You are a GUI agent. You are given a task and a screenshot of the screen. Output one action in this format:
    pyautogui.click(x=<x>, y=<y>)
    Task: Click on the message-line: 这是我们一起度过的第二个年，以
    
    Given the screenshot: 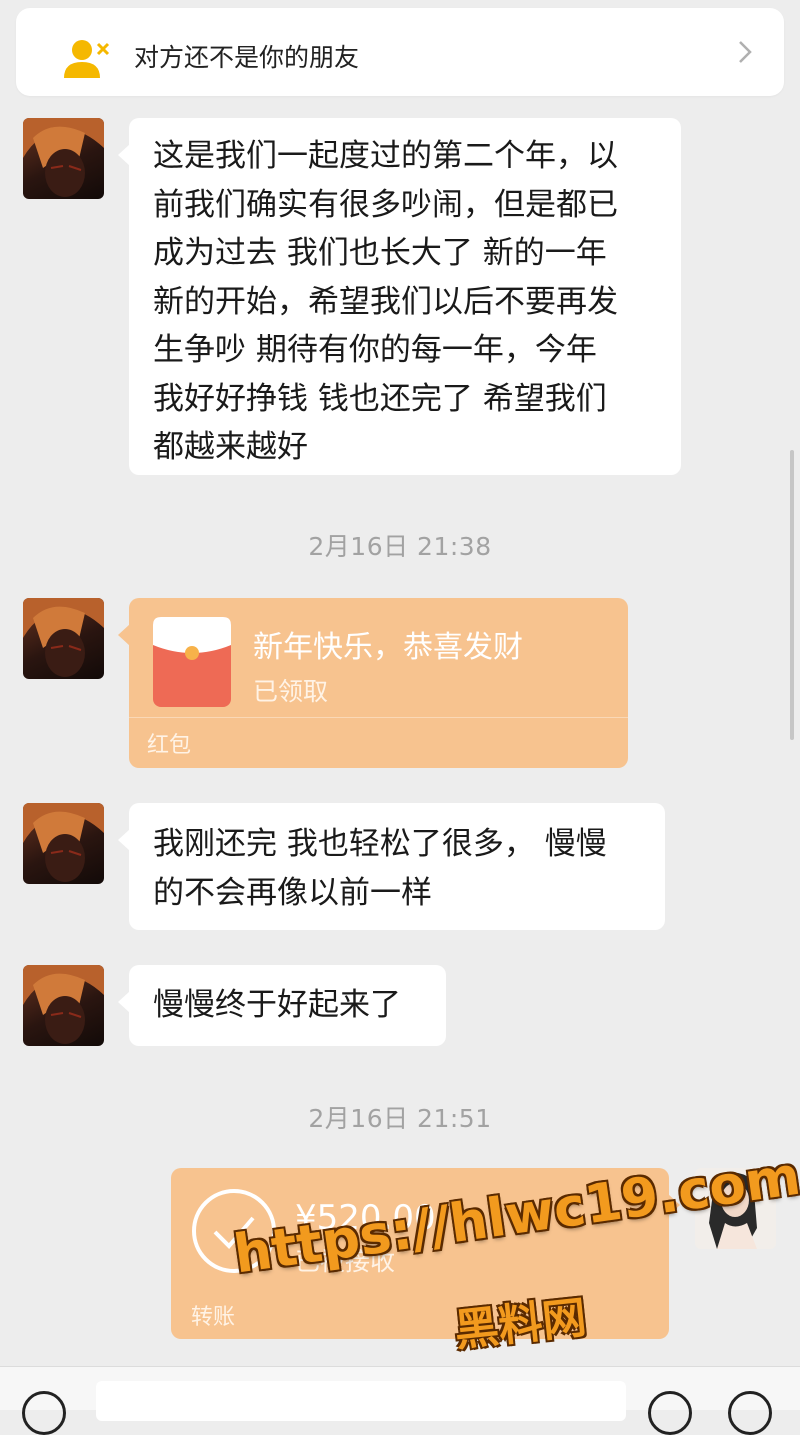 What is the action you would take?
    pyautogui.click(x=385, y=156)
    